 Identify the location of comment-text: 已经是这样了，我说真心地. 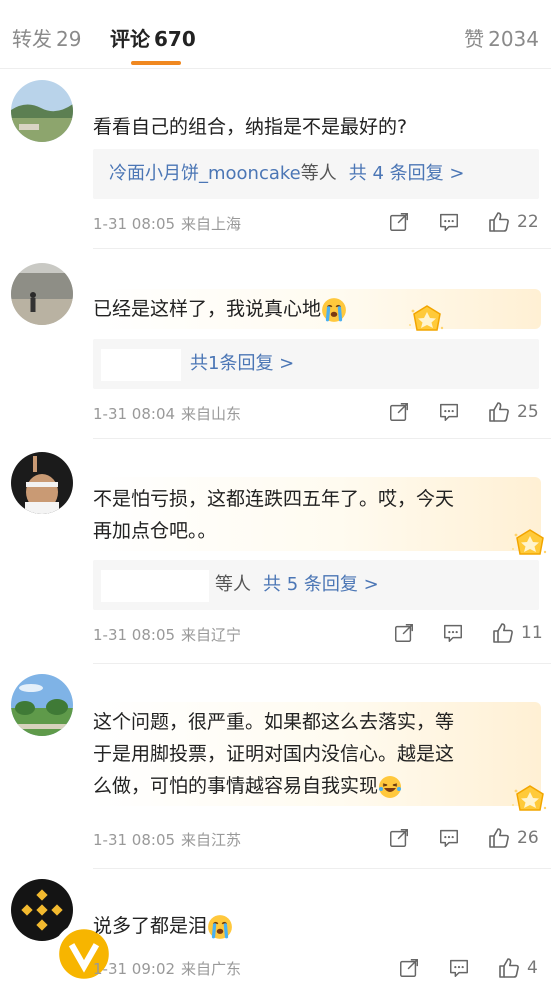
(315, 309).